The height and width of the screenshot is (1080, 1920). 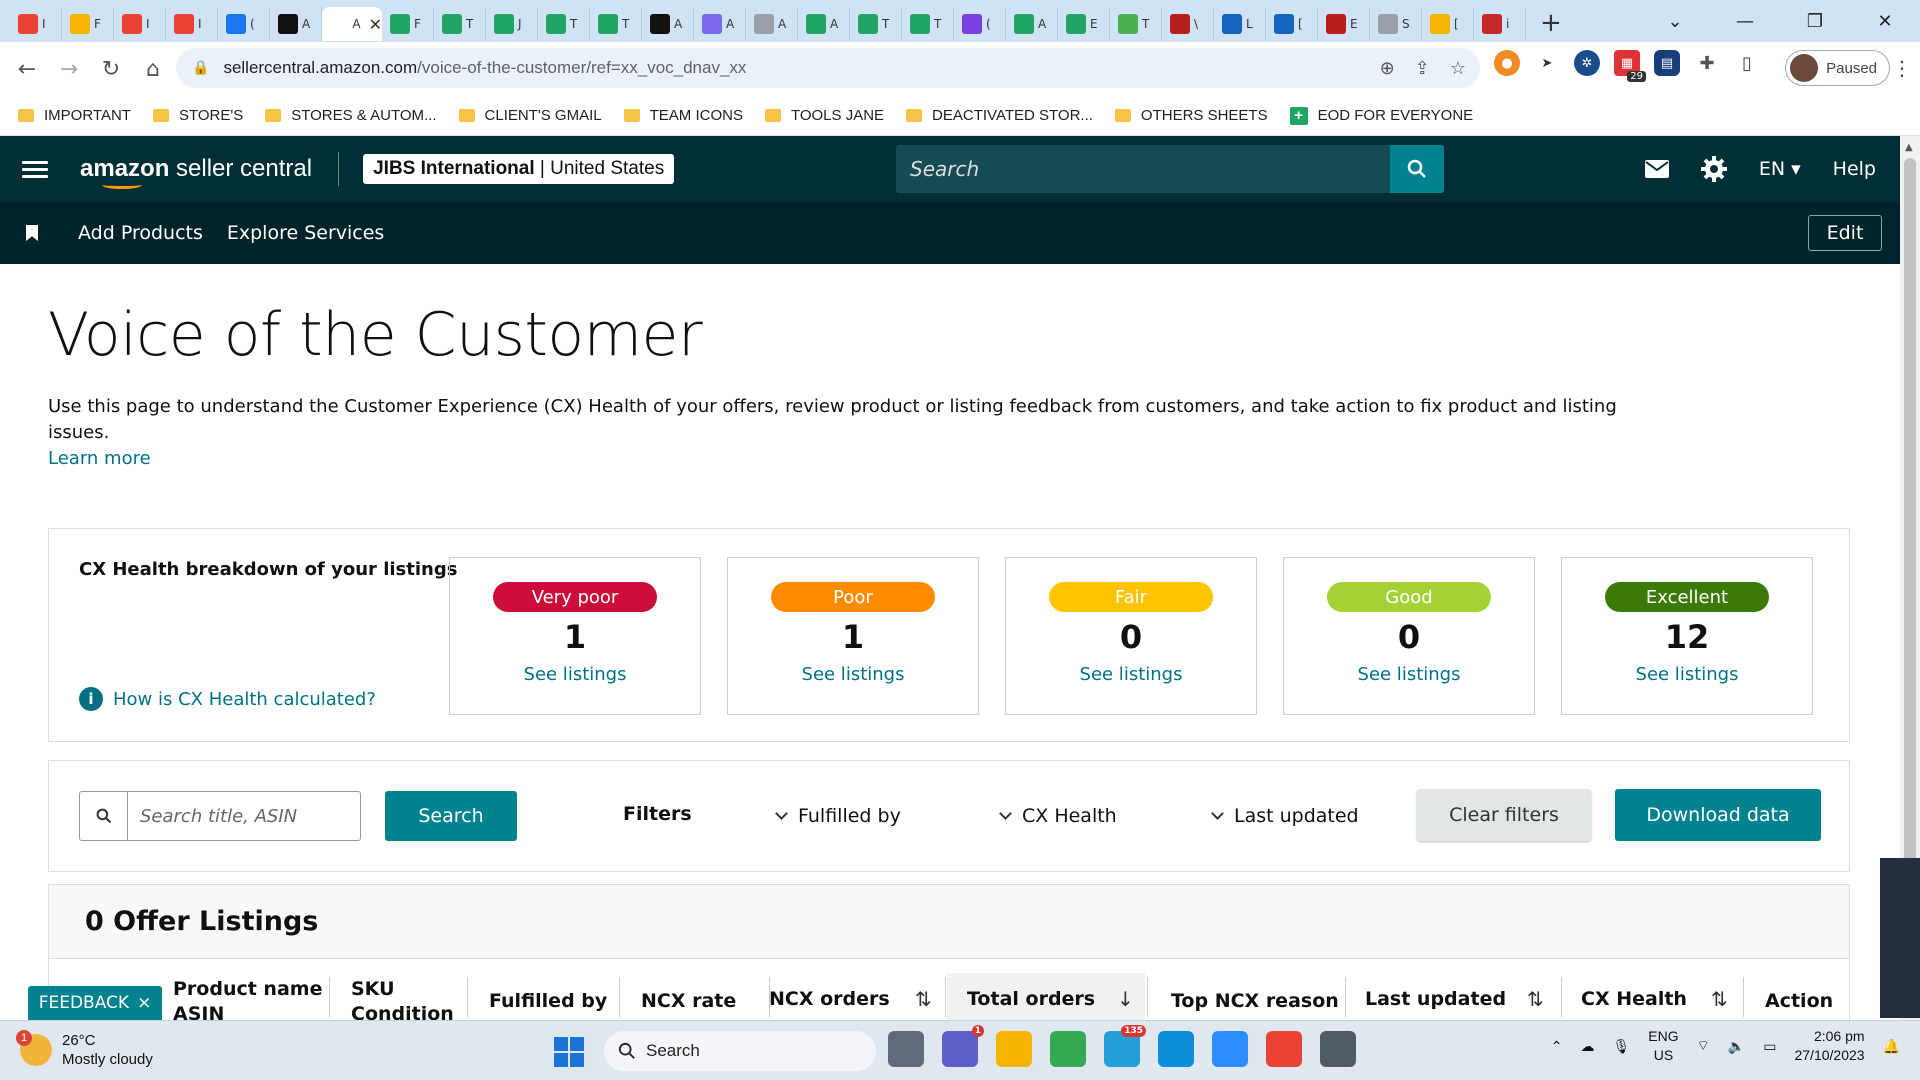 What do you see at coordinates (95, 1003) in the screenshot?
I see `feedback-button: FEEDBACK ×` at bounding box center [95, 1003].